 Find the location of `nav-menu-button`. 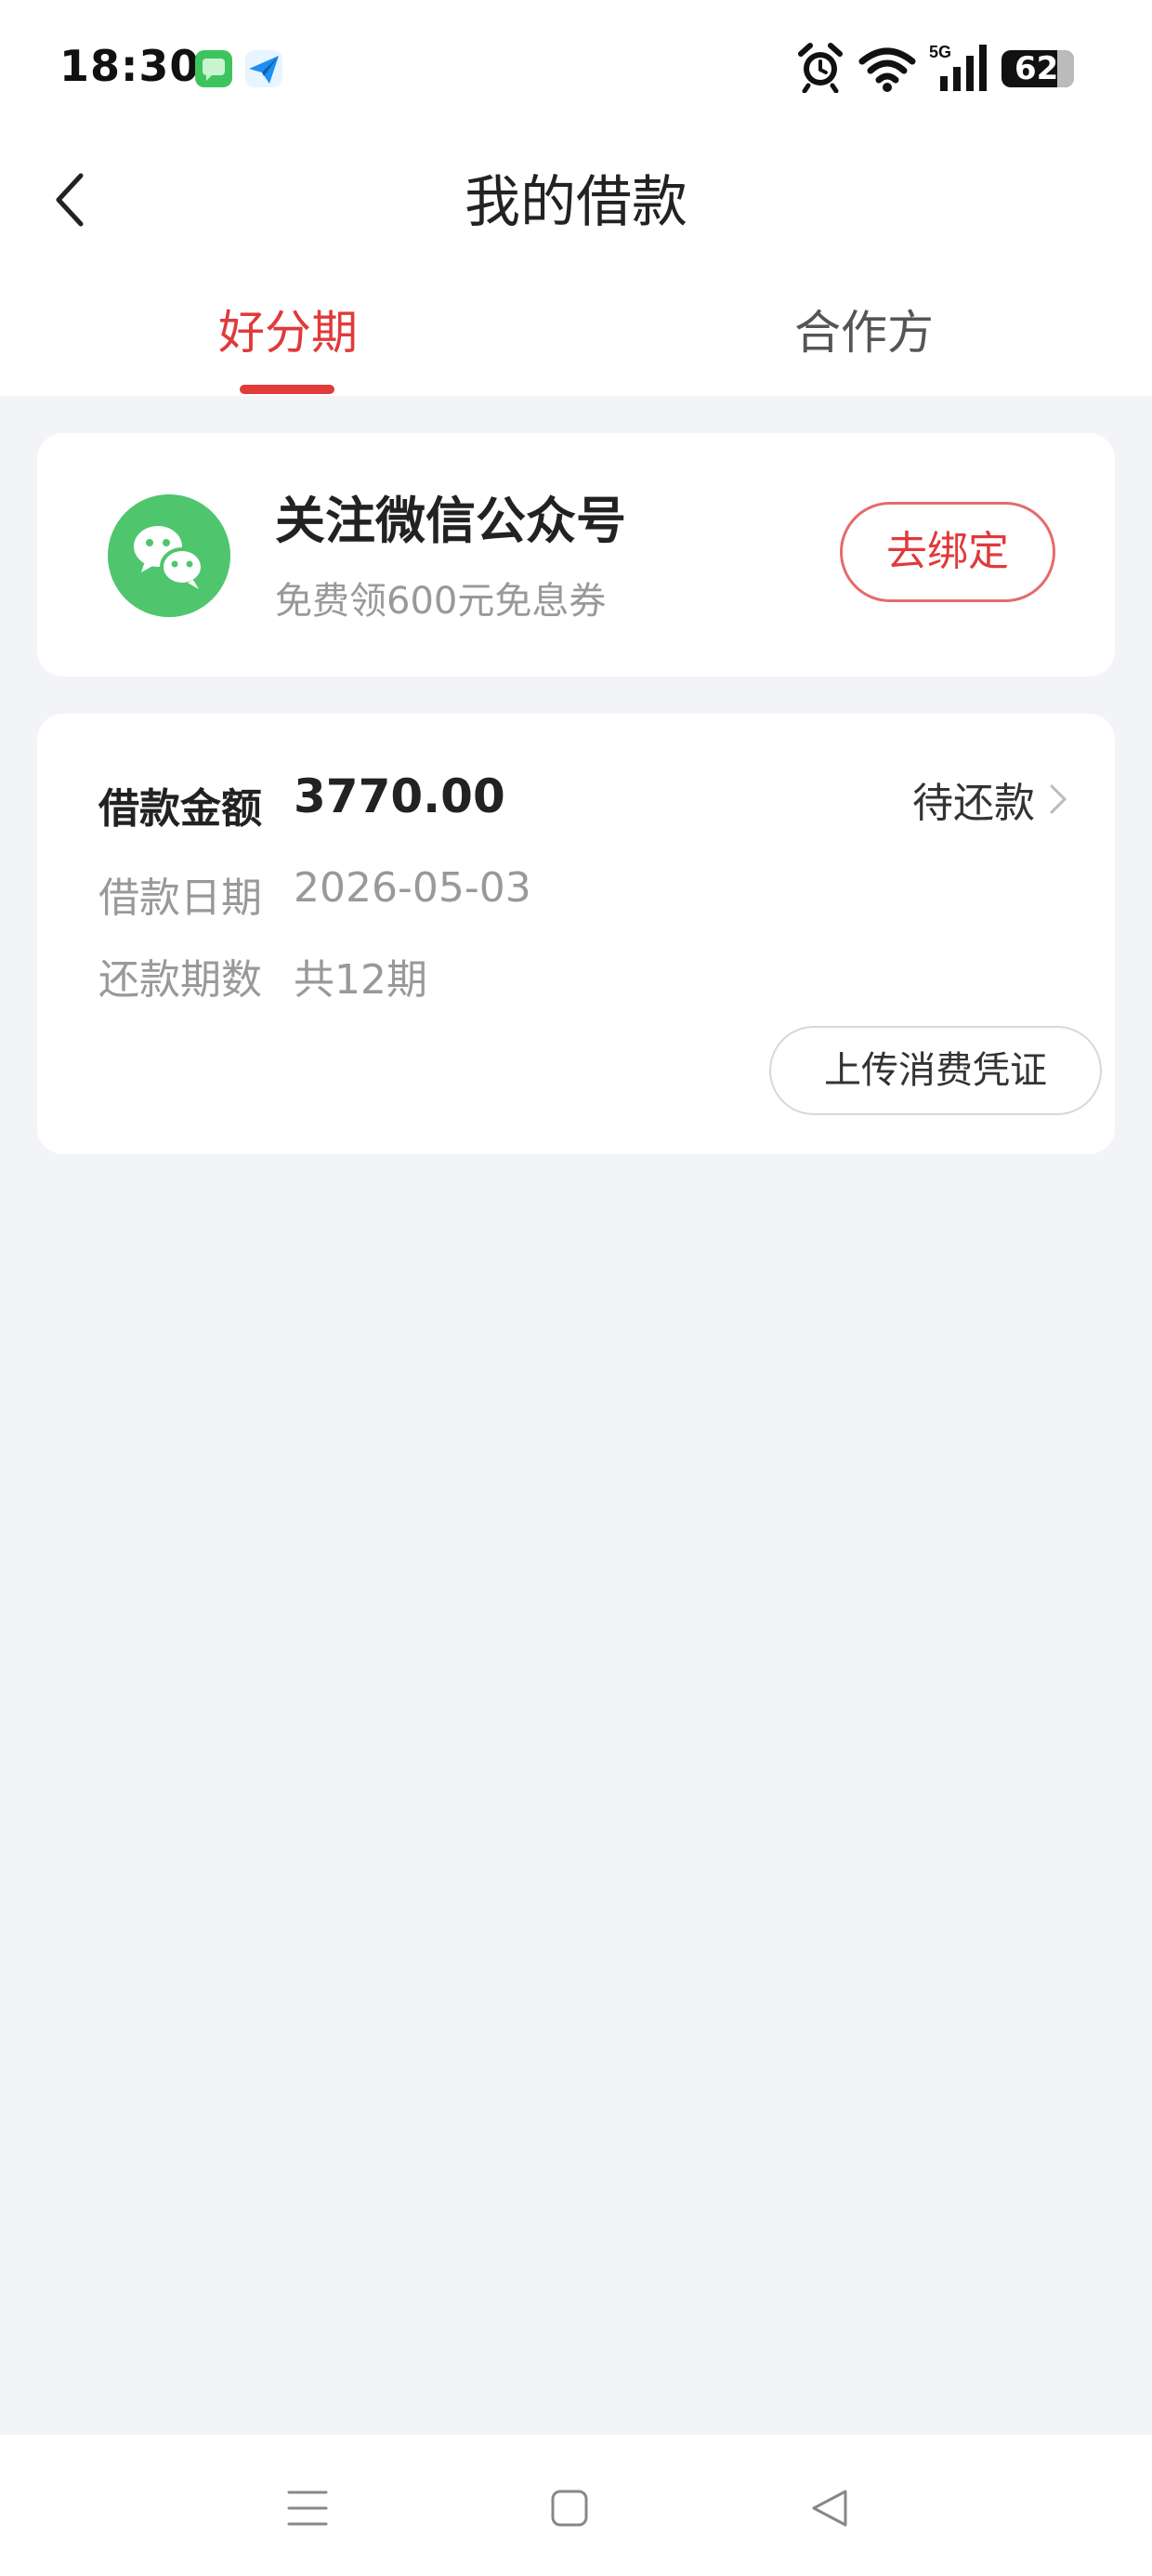

nav-menu-button is located at coordinates (307, 2508).